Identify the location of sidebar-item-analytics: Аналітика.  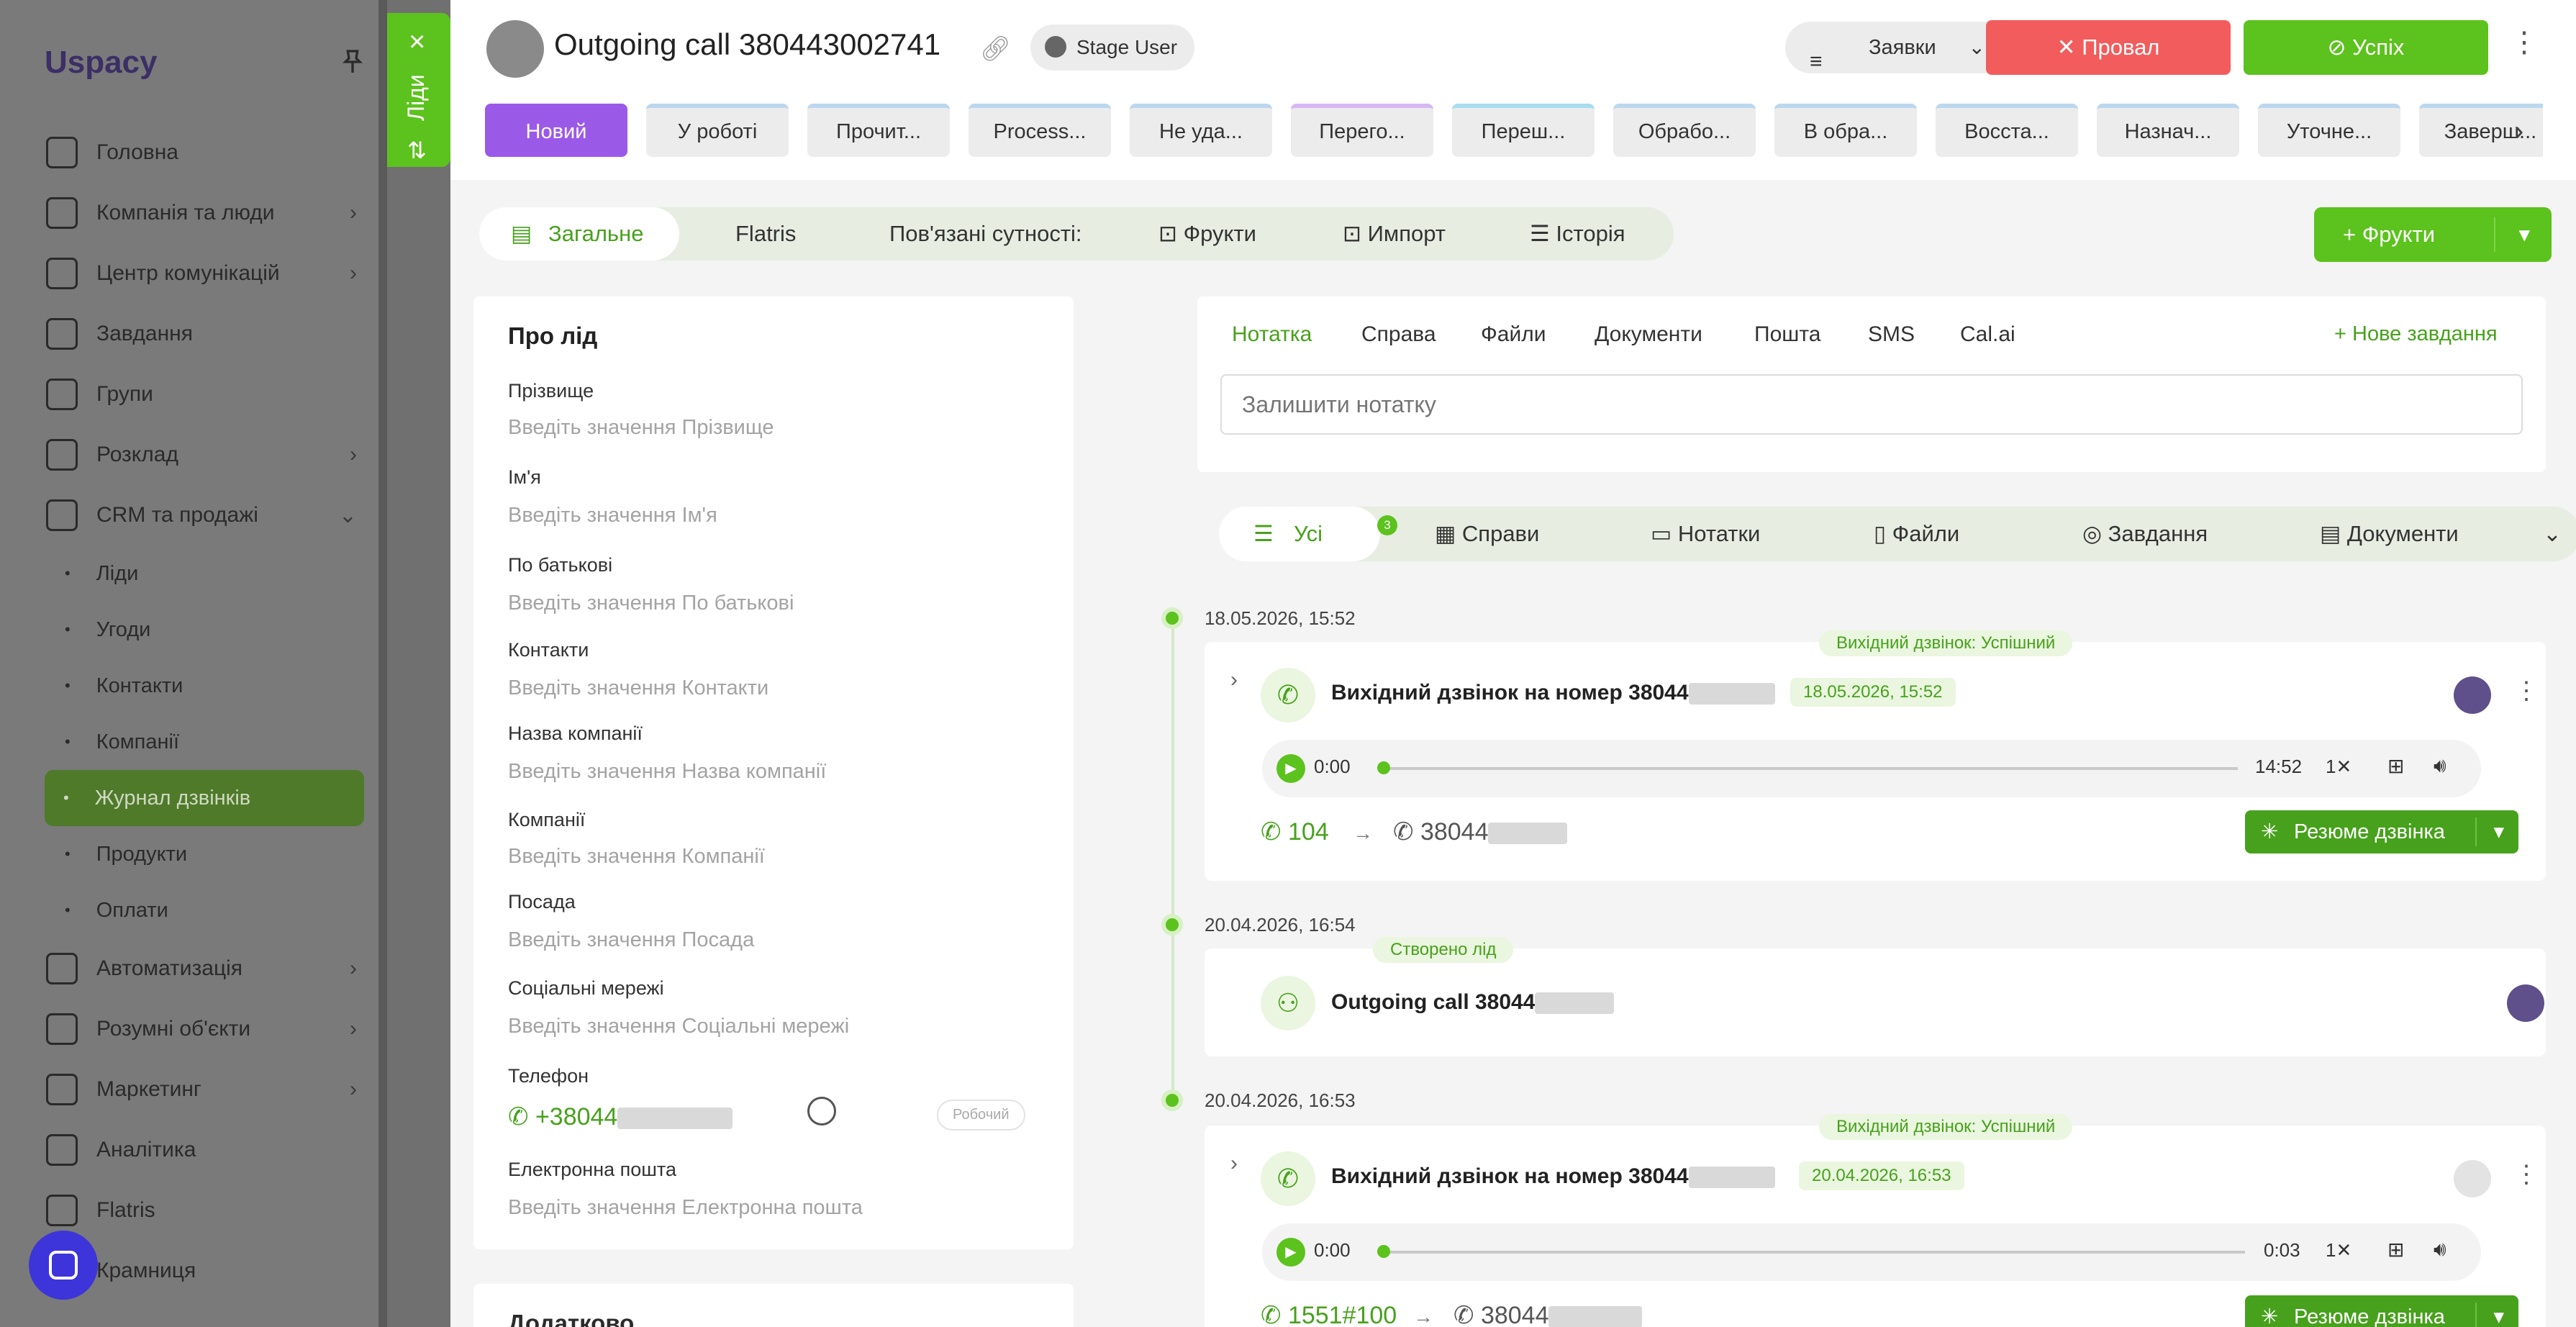
(204, 1150).